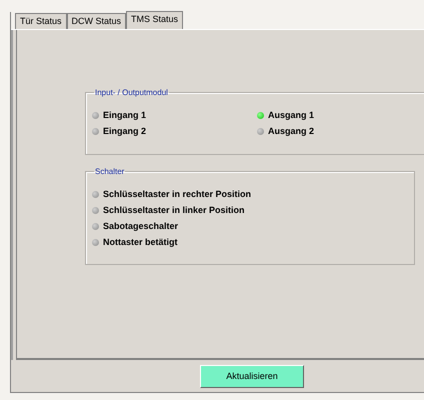 The width and height of the screenshot is (424, 400). What do you see at coordinates (174, 210) in the screenshot?
I see `status-label: Schlüsseltaster in linker Position` at bounding box center [174, 210].